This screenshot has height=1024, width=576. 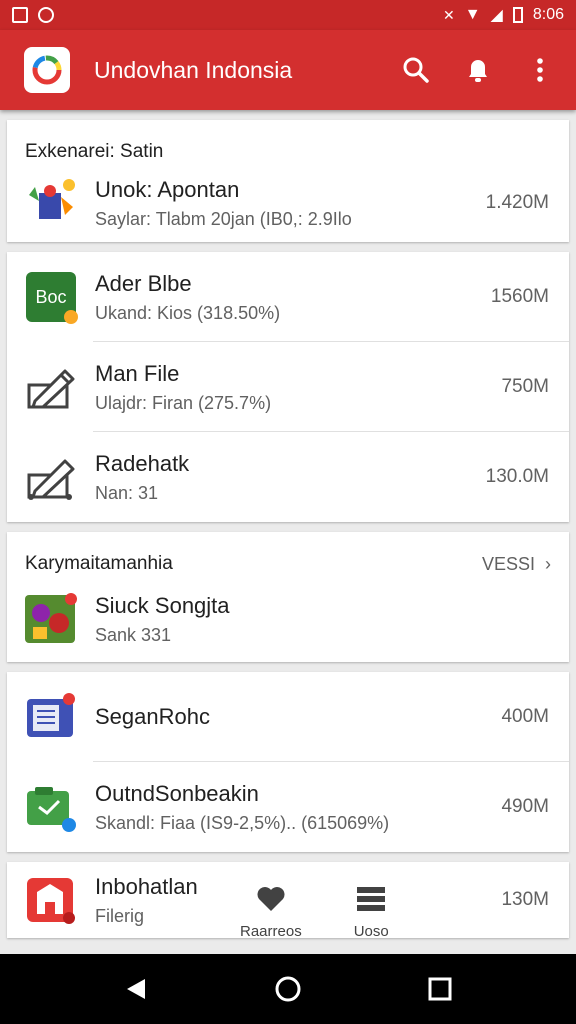 I want to click on status-bar: ✕ ▼ ◢ 8:06, so click(x=288, y=15).